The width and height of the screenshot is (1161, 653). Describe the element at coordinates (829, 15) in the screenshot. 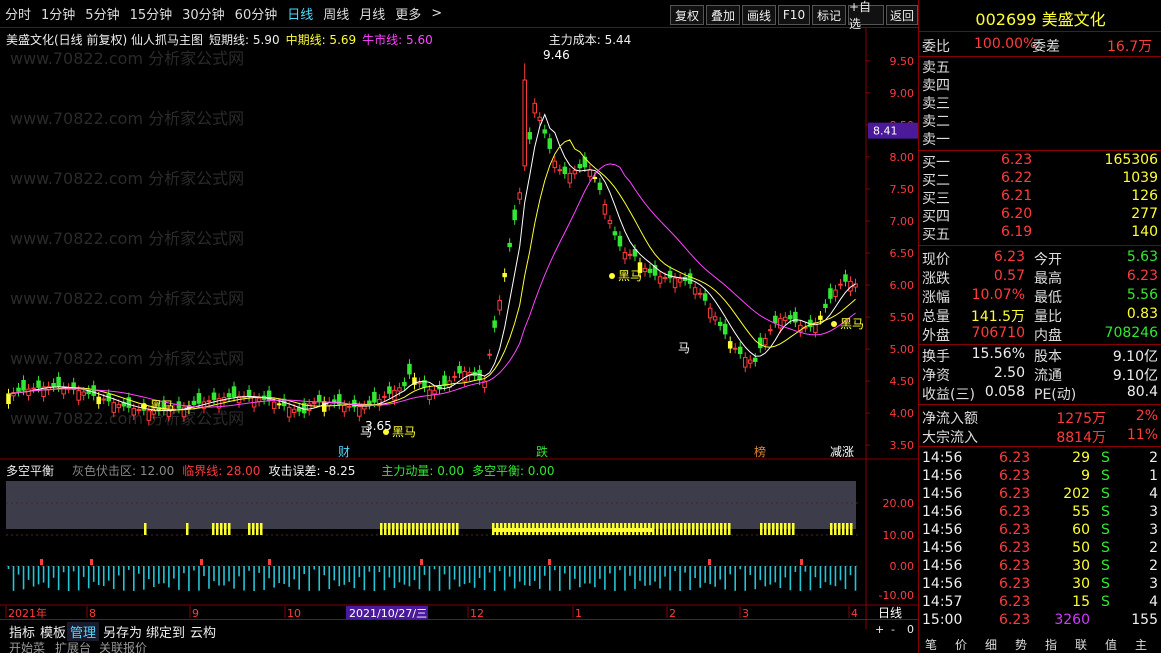

I see `mark-button: 标记` at that location.